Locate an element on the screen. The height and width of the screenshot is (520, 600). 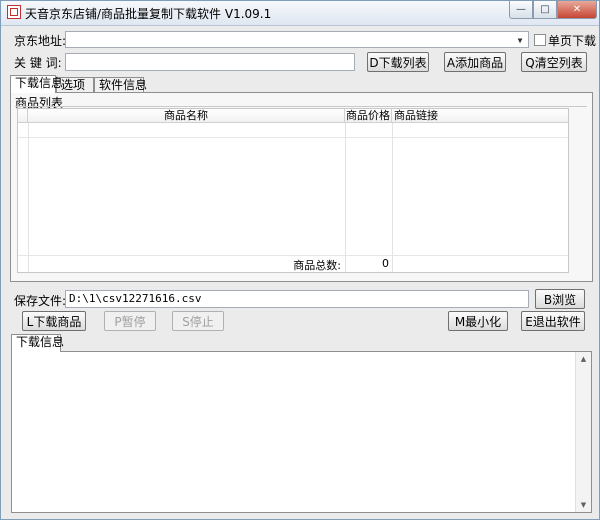
clear-list-button: Q清空列表 is located at coordinates (554, 62).